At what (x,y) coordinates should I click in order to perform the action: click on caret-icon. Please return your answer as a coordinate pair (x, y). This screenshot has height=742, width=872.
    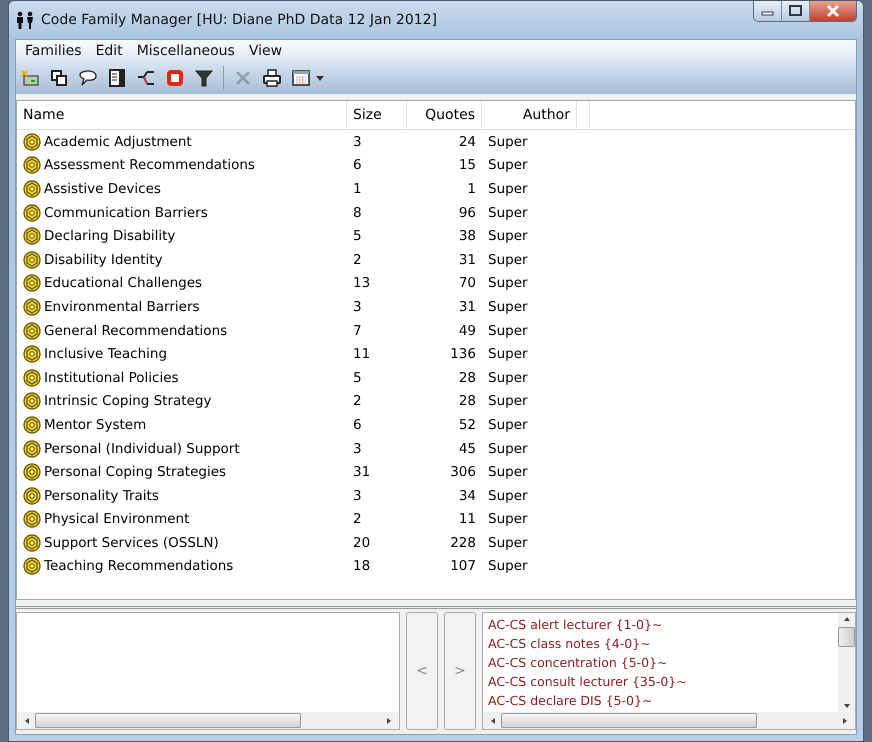
    Looking at the image, I should click on (320, 78).